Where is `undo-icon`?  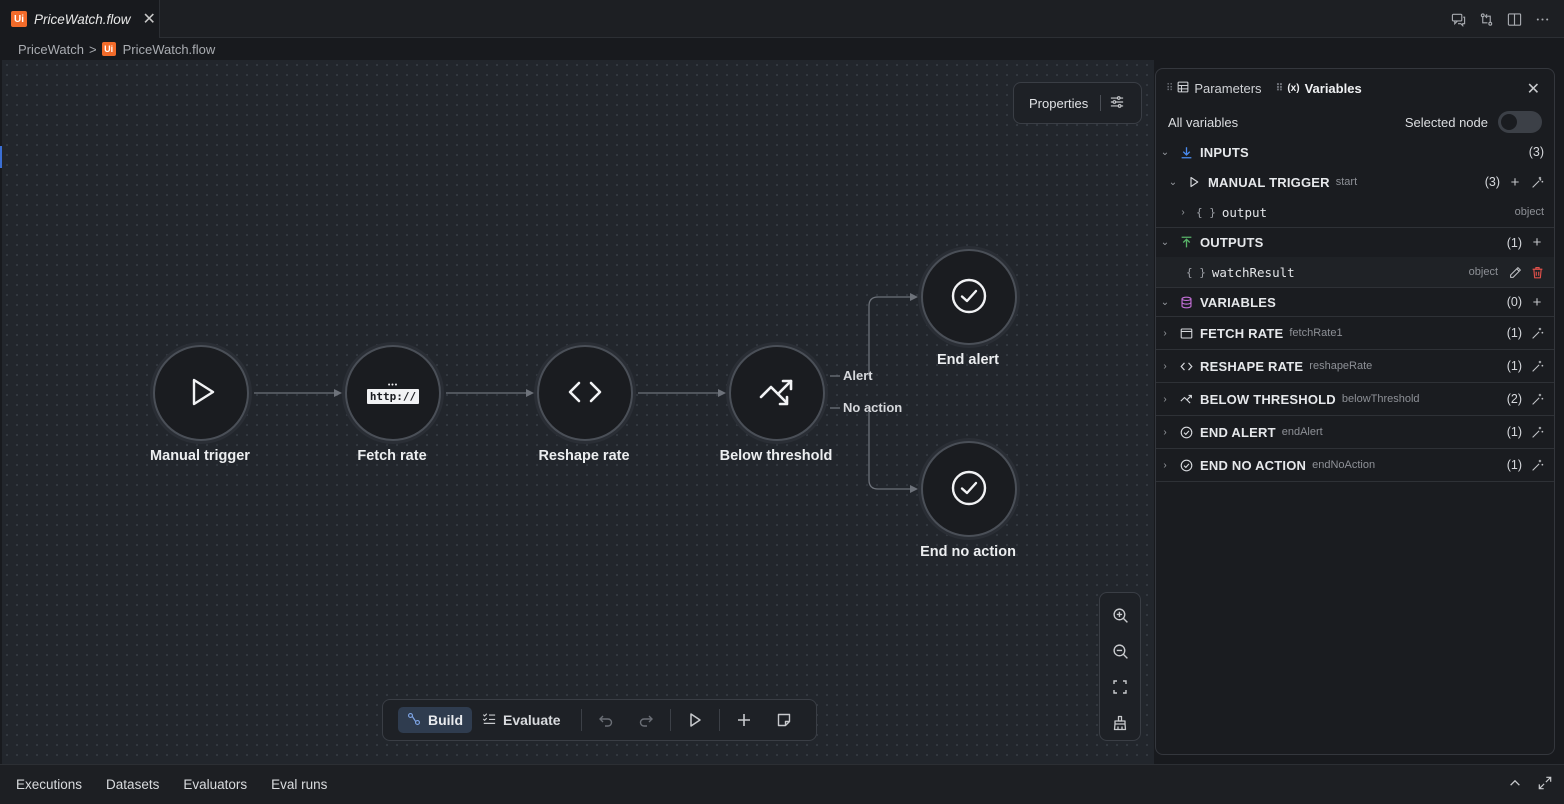 undo-icon is located at coordinates (606, 720).